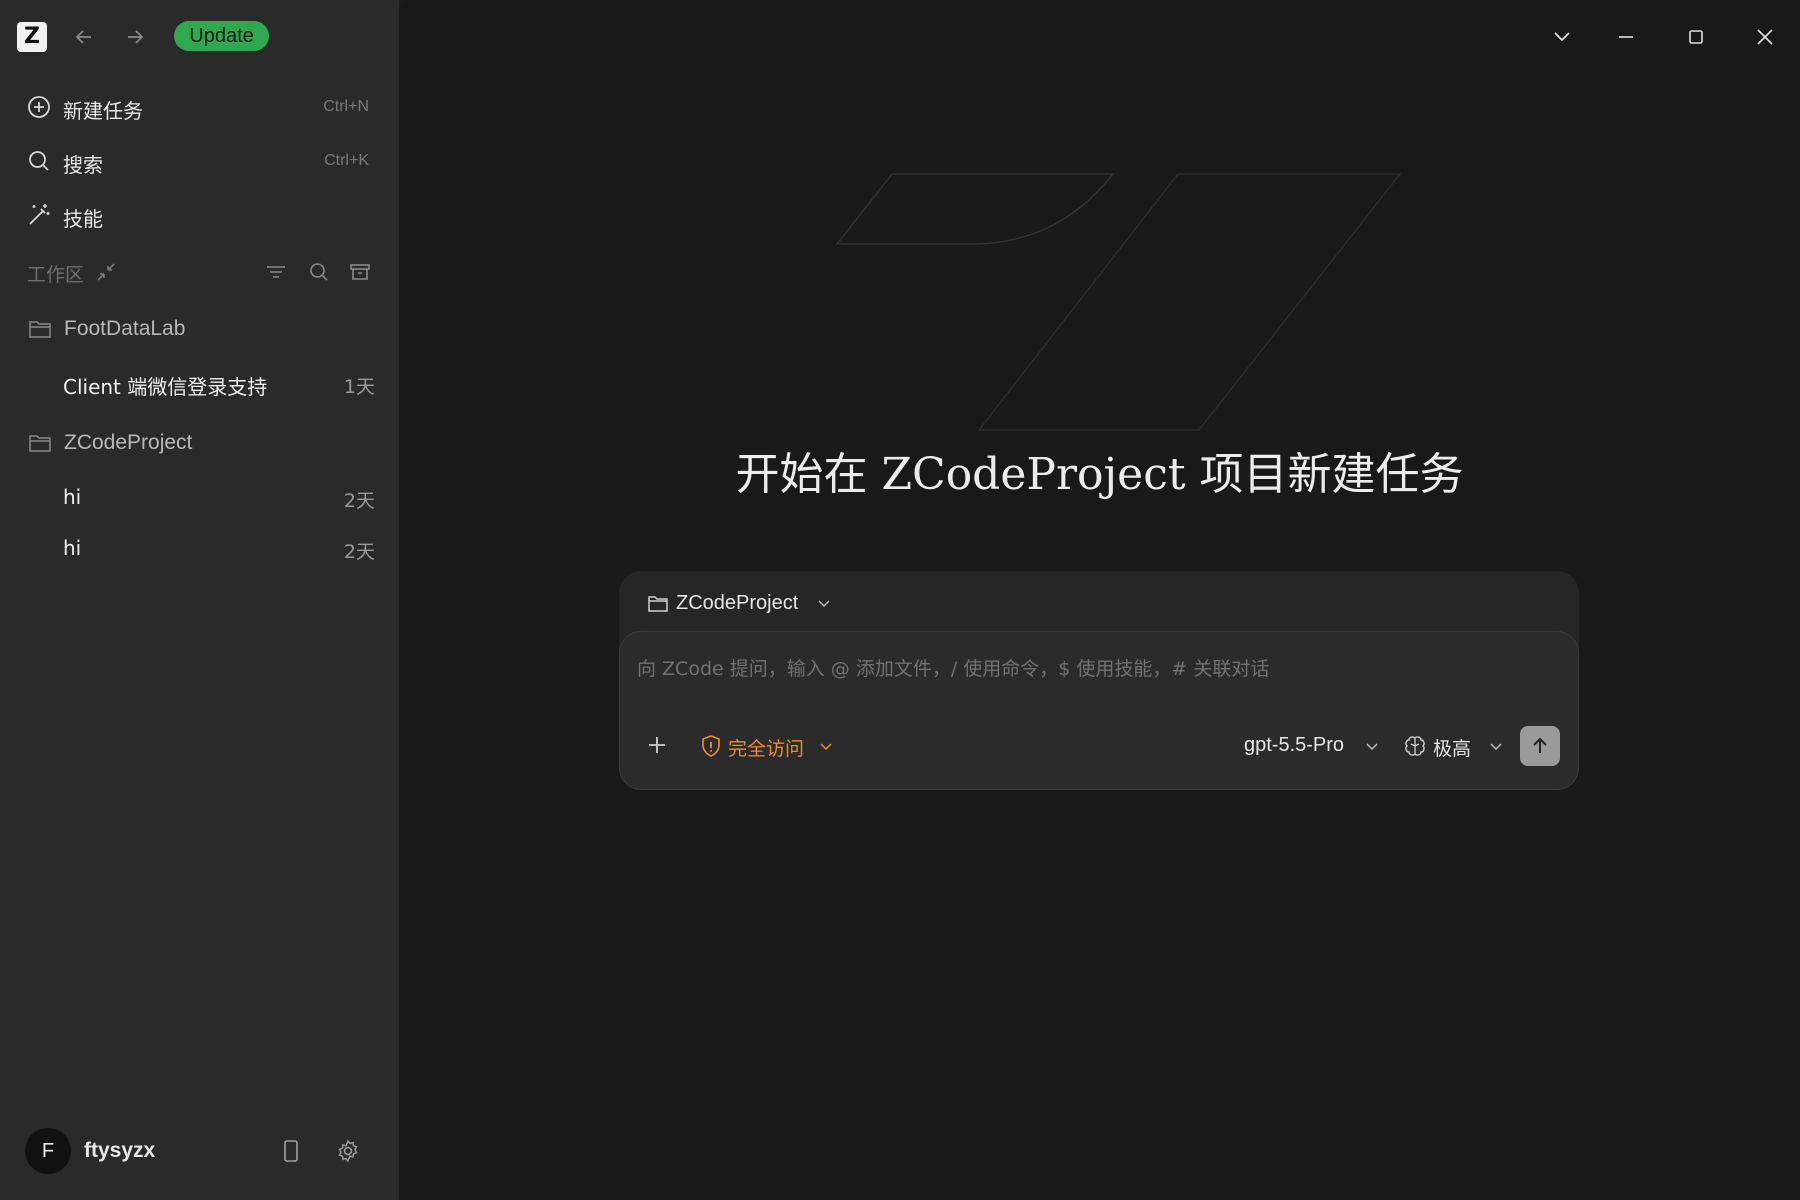  I want to click on model-label: gpt-5.5-Pro, so click(1294, 745).